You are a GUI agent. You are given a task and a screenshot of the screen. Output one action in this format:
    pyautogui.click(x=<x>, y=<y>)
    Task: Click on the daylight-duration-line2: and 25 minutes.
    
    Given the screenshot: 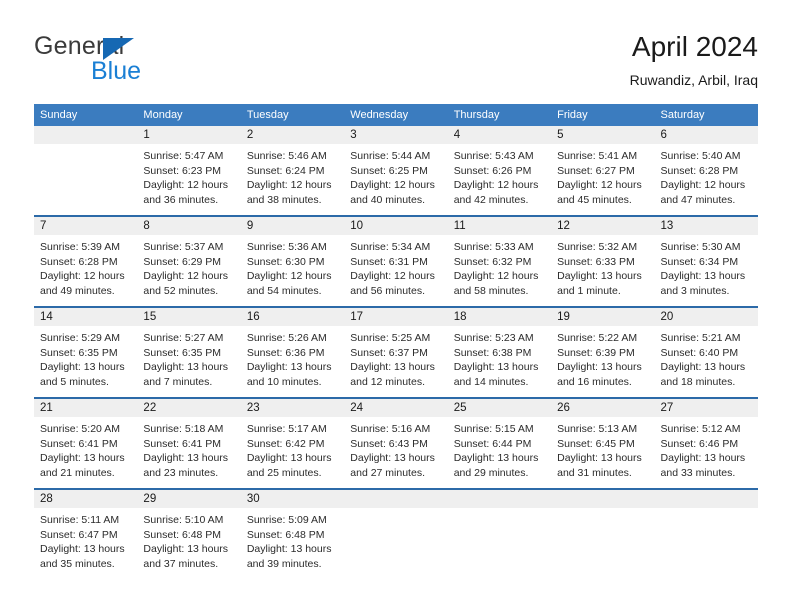 What is the action you would take?
    pyautogui.click(x=284, y=472)
    